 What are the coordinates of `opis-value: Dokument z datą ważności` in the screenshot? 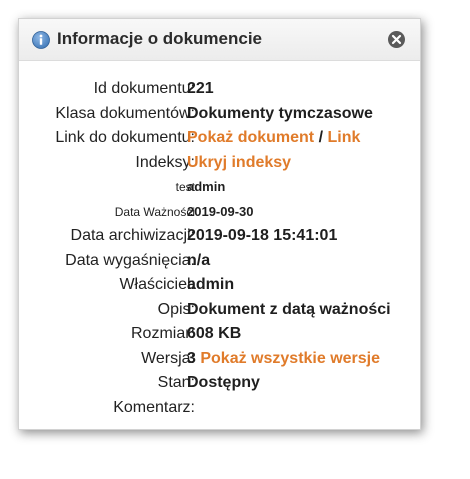 It's located at (289, 309).